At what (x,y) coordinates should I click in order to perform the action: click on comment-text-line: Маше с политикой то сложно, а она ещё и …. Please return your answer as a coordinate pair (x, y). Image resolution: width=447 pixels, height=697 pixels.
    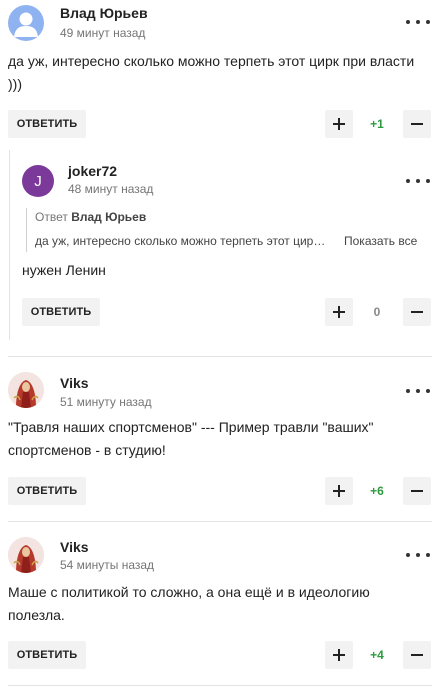
    Looking at the image, I should click on (189, 592).